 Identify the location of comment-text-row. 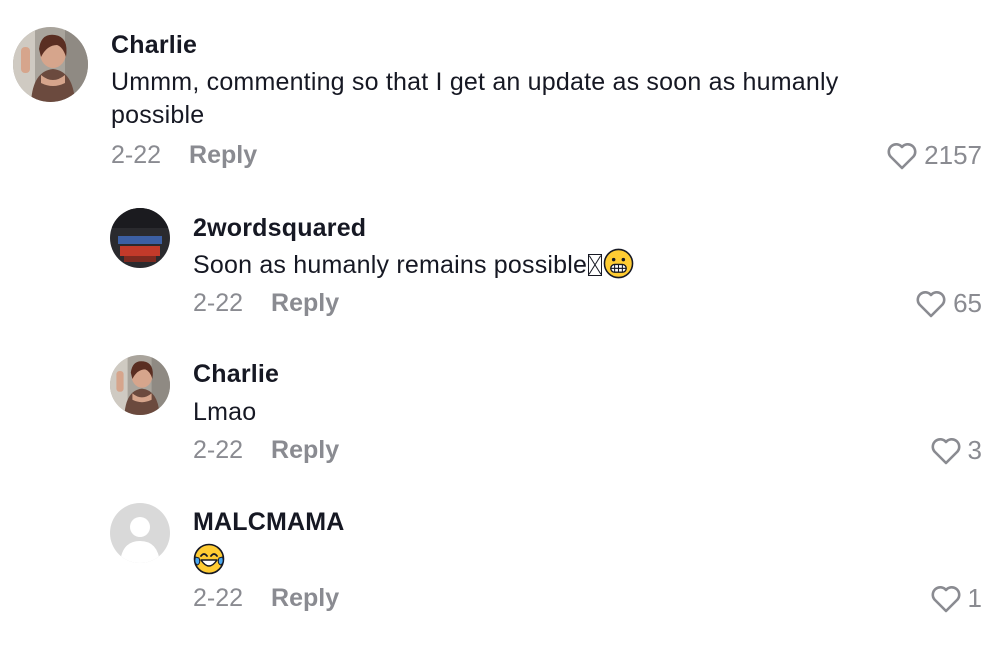
(209, 563).